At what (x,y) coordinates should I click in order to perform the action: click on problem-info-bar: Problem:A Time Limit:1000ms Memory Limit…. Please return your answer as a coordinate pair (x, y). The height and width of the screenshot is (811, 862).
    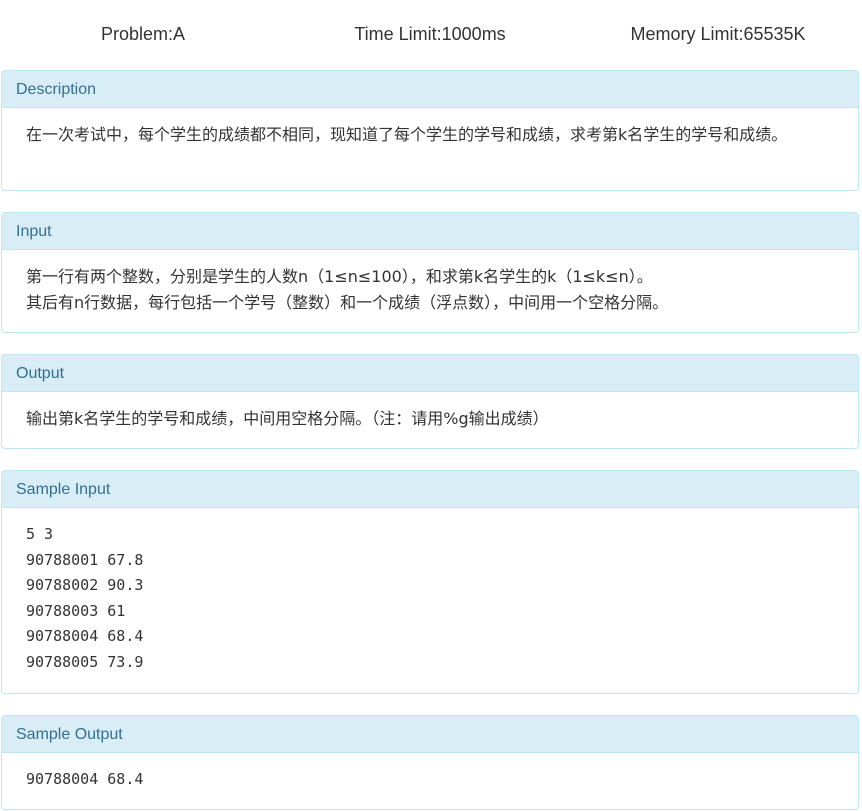
    Looking at the image, I should click on (431, 35).